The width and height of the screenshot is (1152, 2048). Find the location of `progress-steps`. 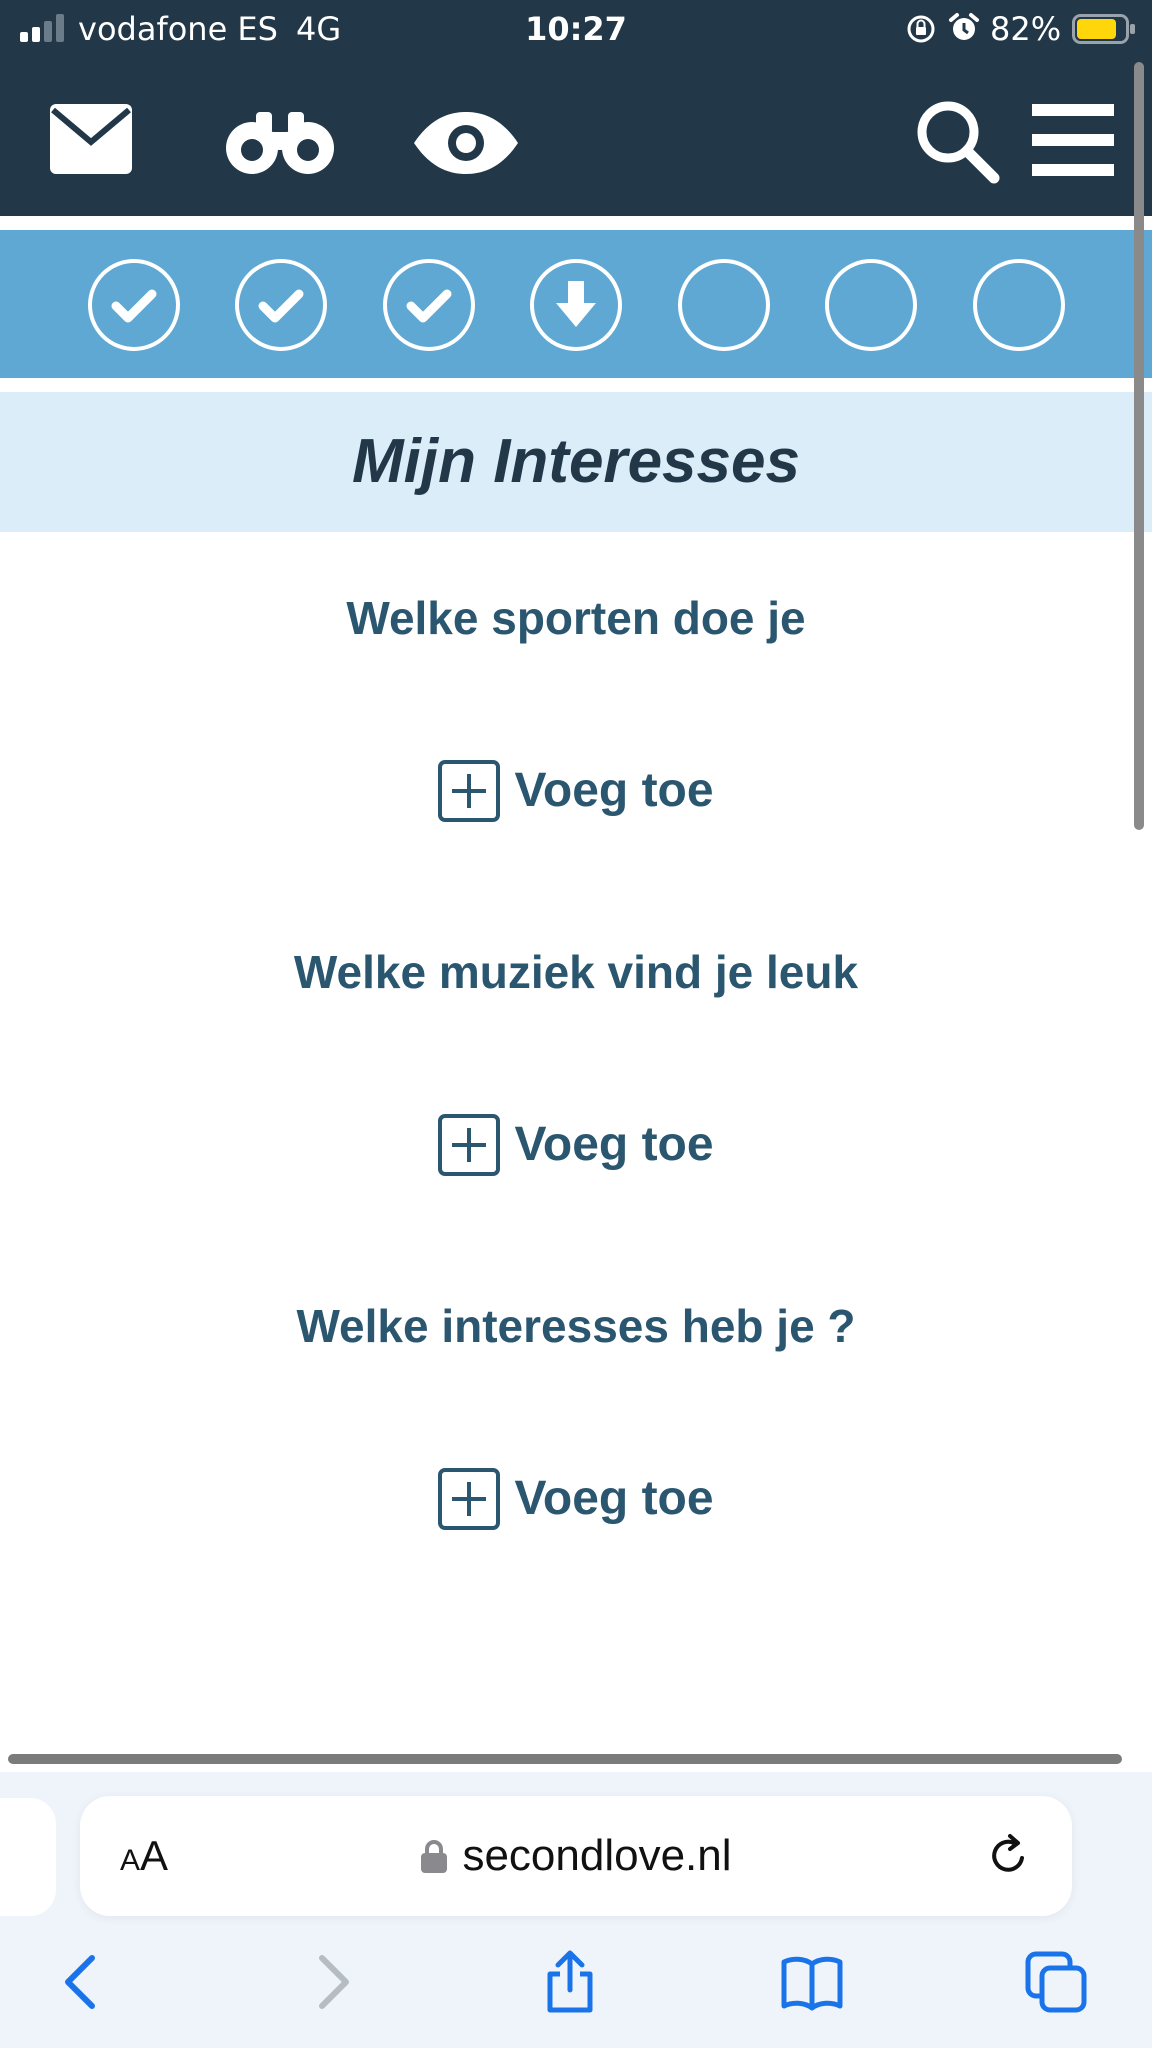

progress-steps is located at coordinates (576, 304).